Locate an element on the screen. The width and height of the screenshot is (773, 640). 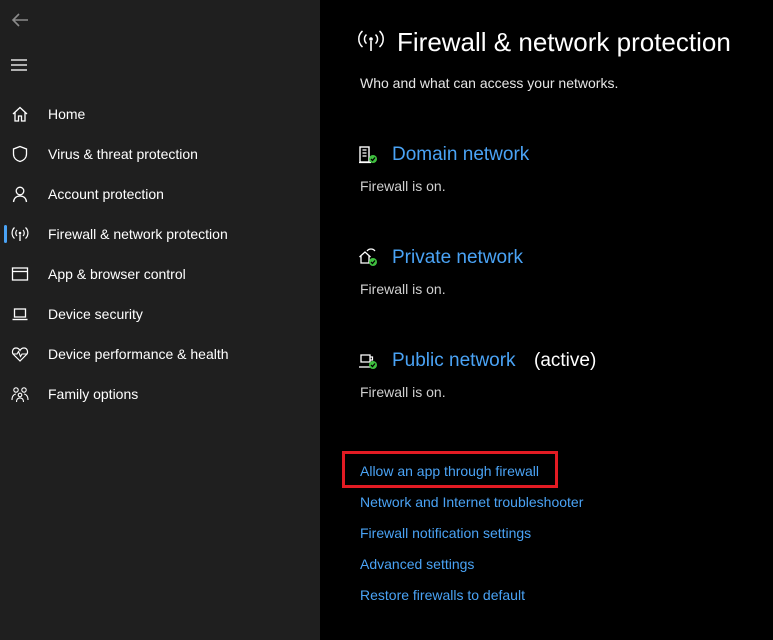
sidebar-item-label: App & browser control is located at coordinates (117, 274).